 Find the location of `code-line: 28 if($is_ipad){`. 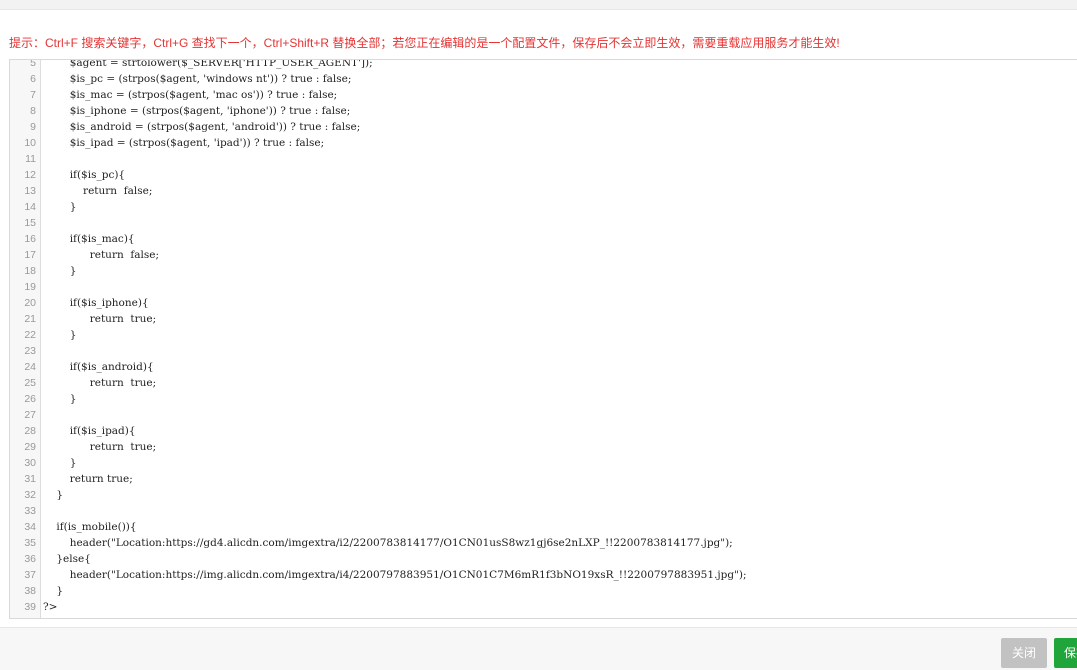

code-line: 28 if($is_ipad){ is located at coordinates (543, 431).